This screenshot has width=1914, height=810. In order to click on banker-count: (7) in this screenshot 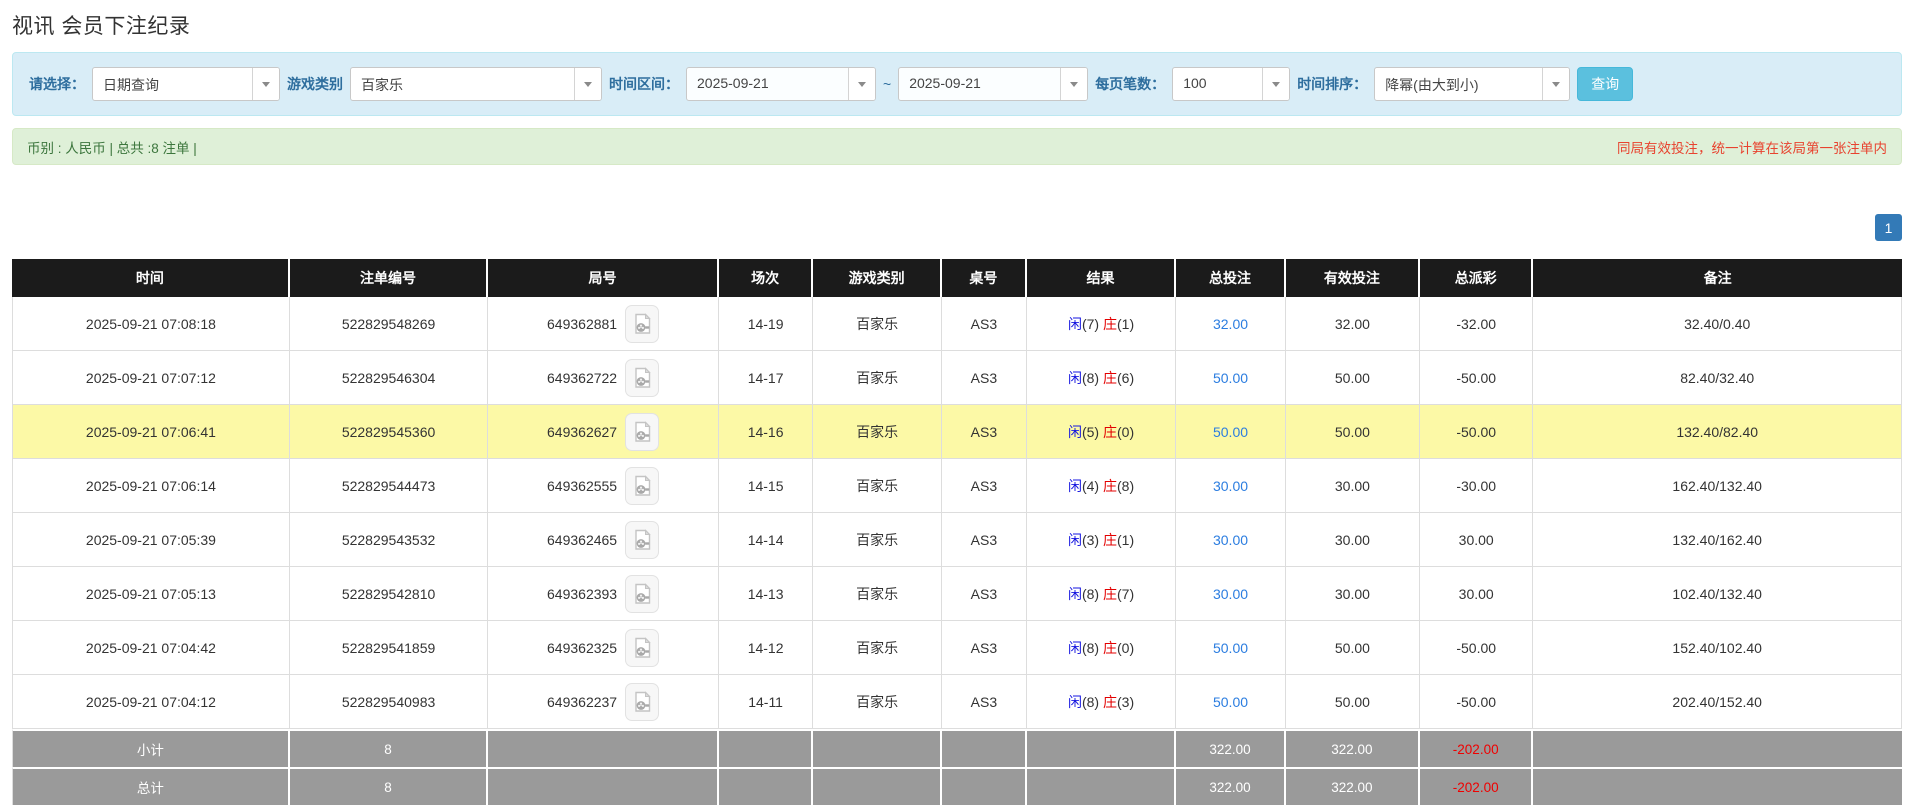, I will do `click(1126, 593)`.